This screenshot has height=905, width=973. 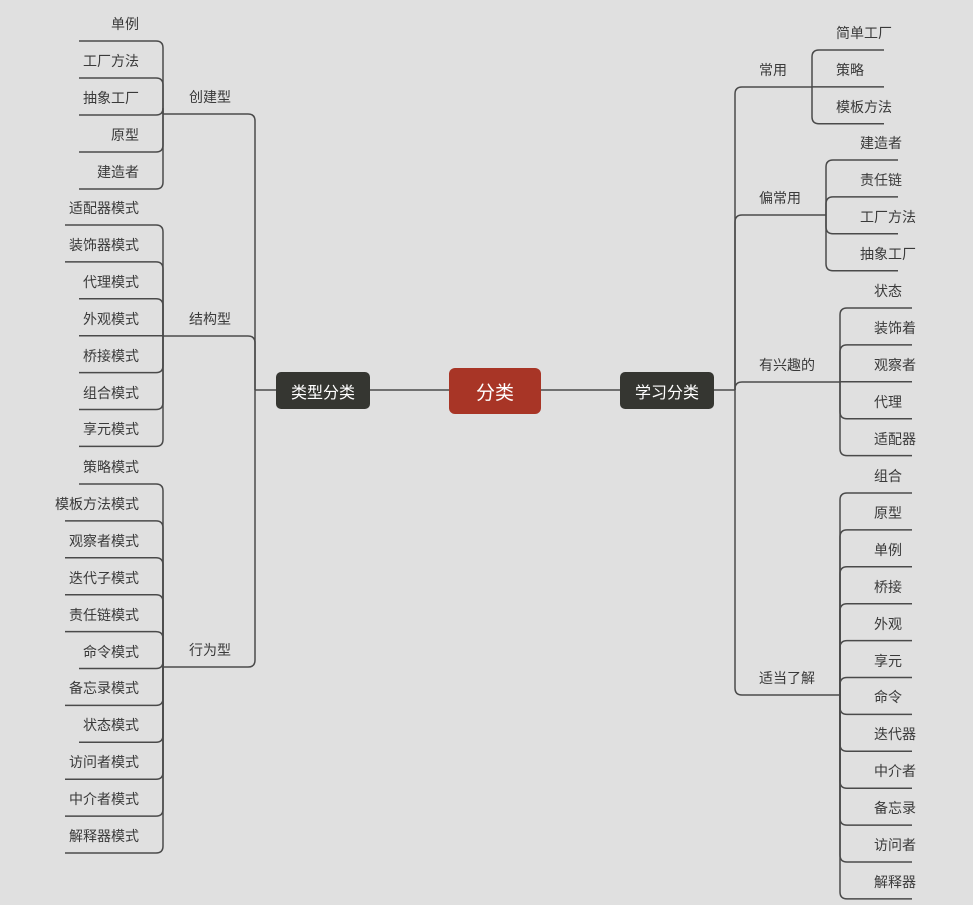 What do you see at coordinates (888, 218) in the screenshot?
I see `leaf-label-right: 工厂方法` at bounding box center [888, 218].